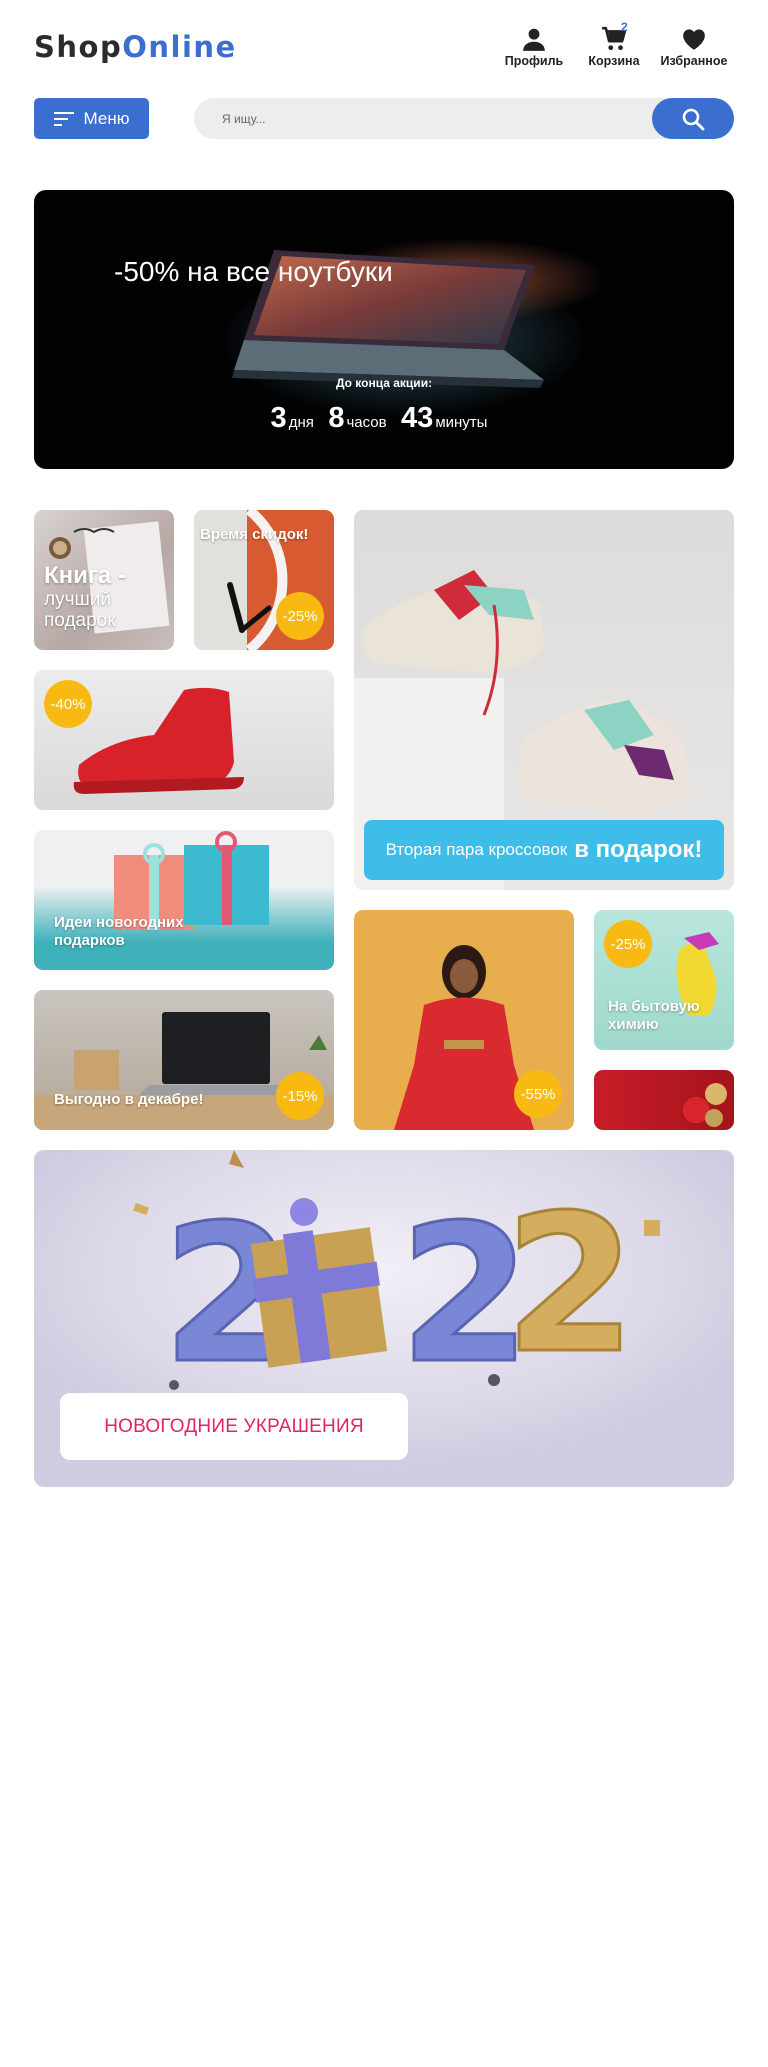 The image size is (768, 2067). Describe the element at coordinates (300, 1096) in the screenshot. I see `discount-badge: -15%` at that location.